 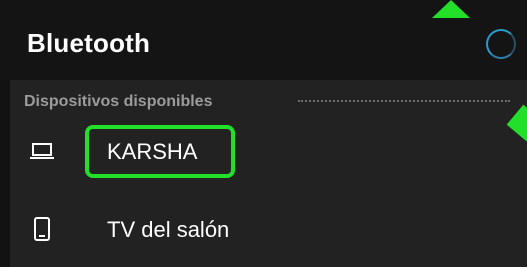 I want to click on device-label: TV del salón, so click(x=168, y=229).